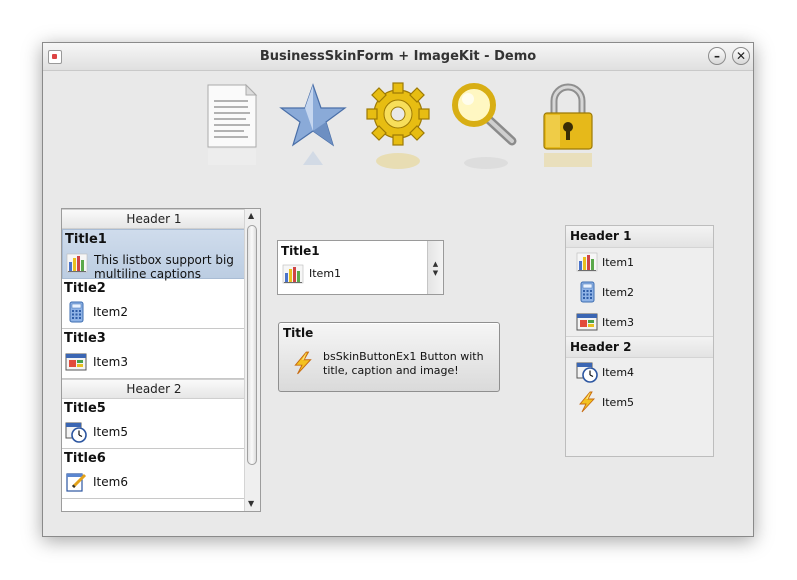 The width and height of the screenshot is (797, 580). I want to click on panel-item-2: Item2, so click(641, 293).